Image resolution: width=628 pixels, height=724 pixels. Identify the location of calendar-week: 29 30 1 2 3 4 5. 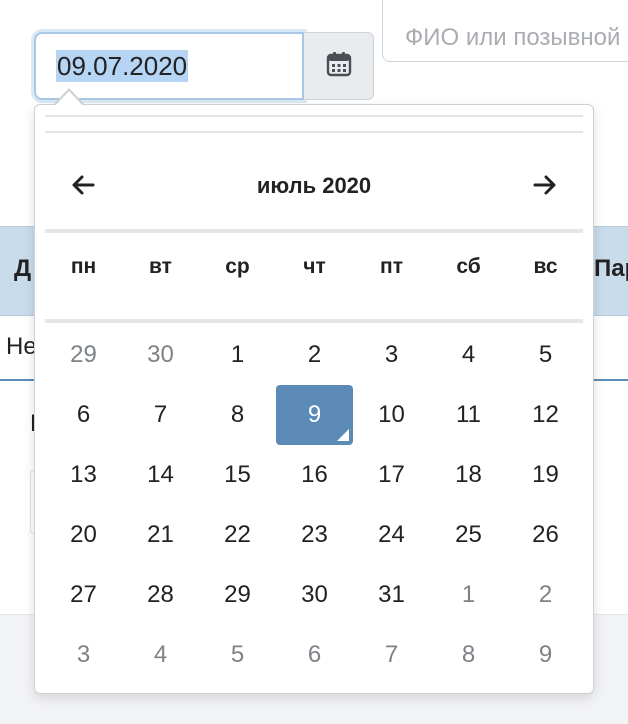
(315, 355).